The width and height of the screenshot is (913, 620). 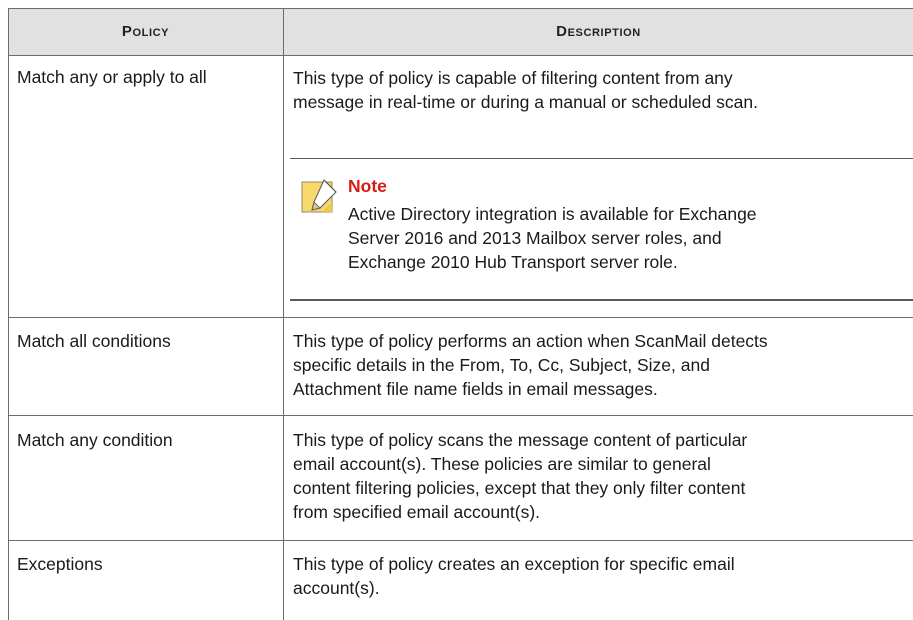 I want to click on header-policy: Policy, so click(x=145, y=31).